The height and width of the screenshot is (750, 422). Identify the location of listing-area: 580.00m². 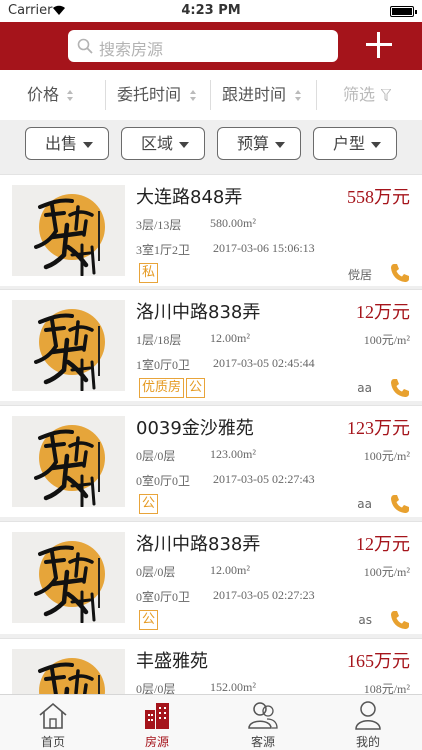
(233, 223).